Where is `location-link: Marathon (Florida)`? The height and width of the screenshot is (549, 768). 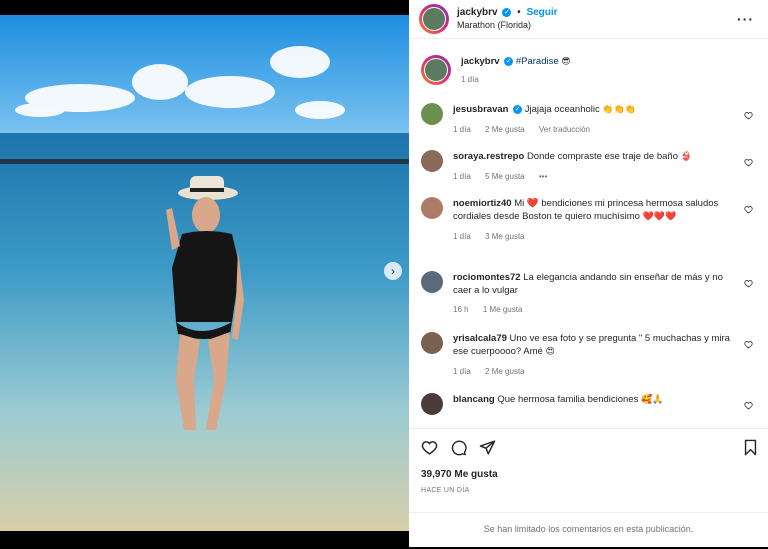
location-link: Marathon (Florida) is located at coordinates (507, 25).